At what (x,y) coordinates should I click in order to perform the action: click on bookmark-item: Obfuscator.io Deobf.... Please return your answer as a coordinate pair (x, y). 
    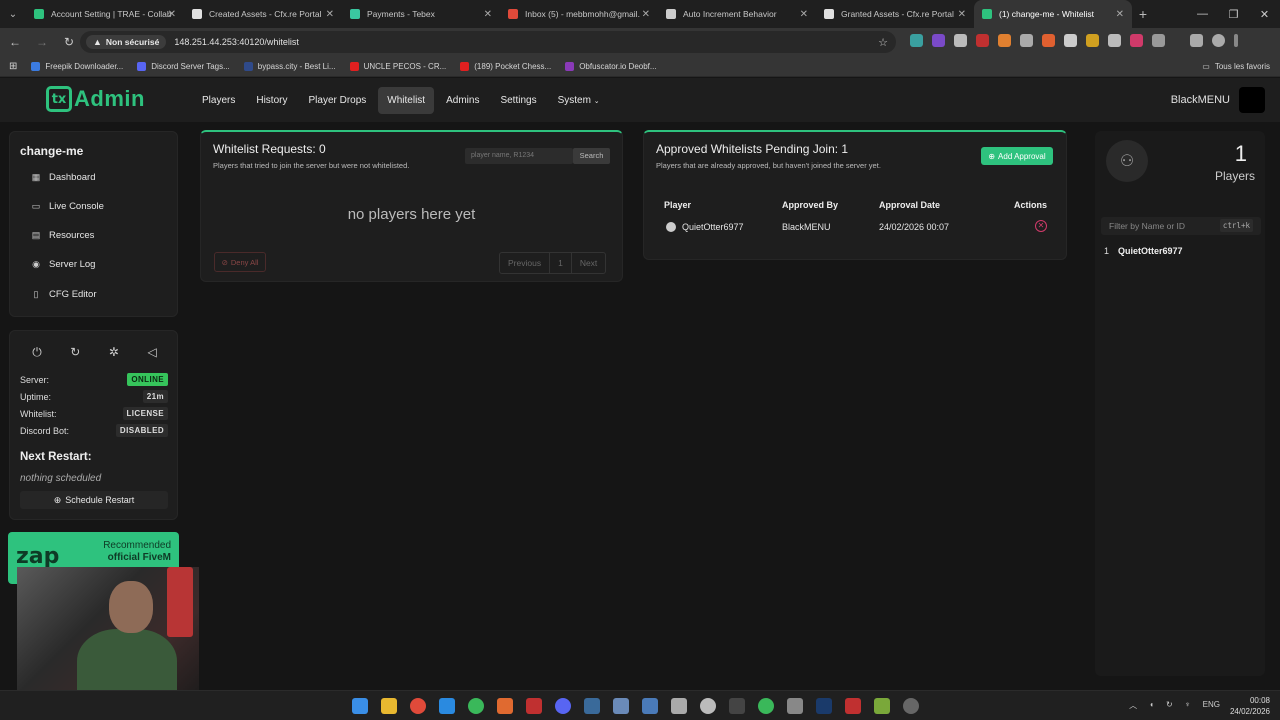
    Looking at the image, I should click on (611, 66).